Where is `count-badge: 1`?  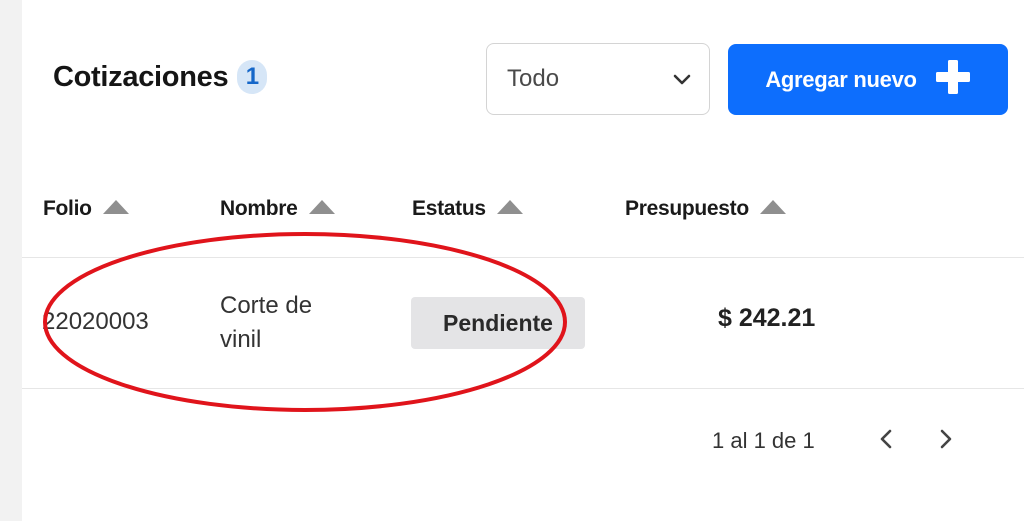
count-badge: 1 is located at coordinates (252, 77).